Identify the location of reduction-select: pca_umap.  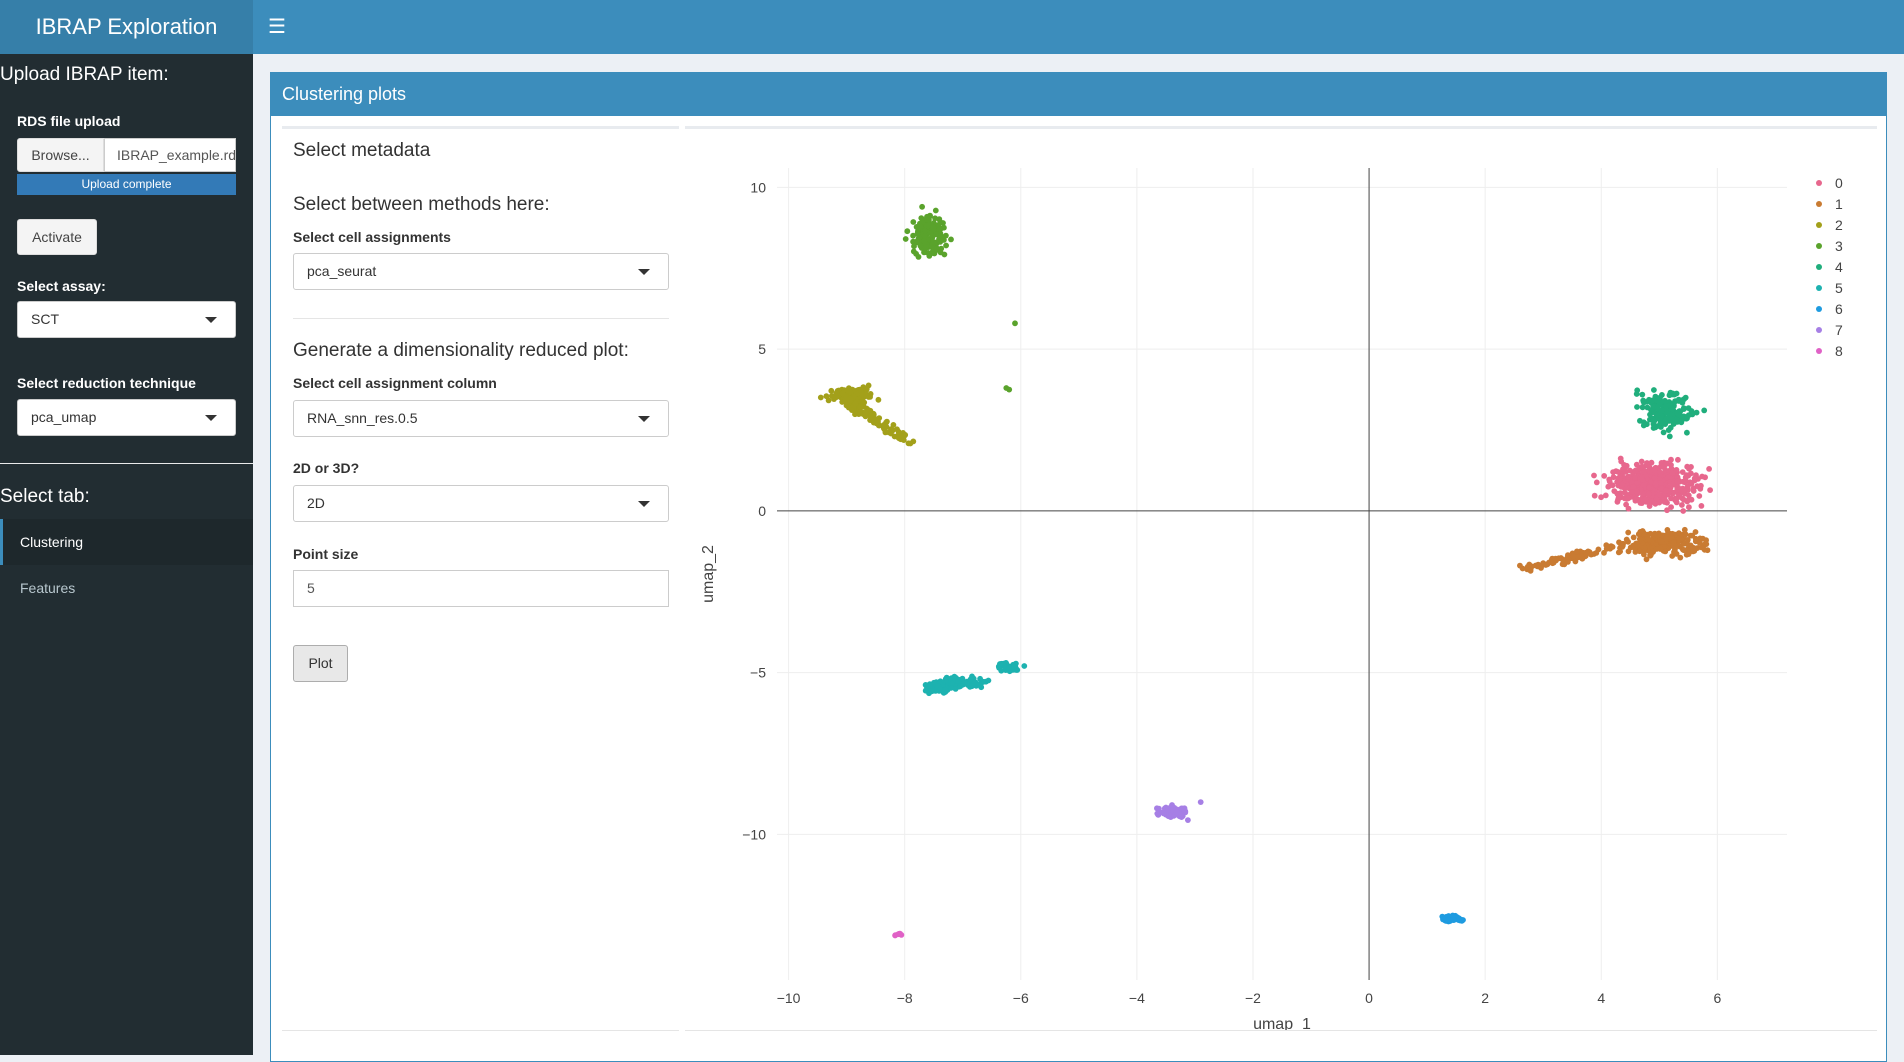
(126, 417).